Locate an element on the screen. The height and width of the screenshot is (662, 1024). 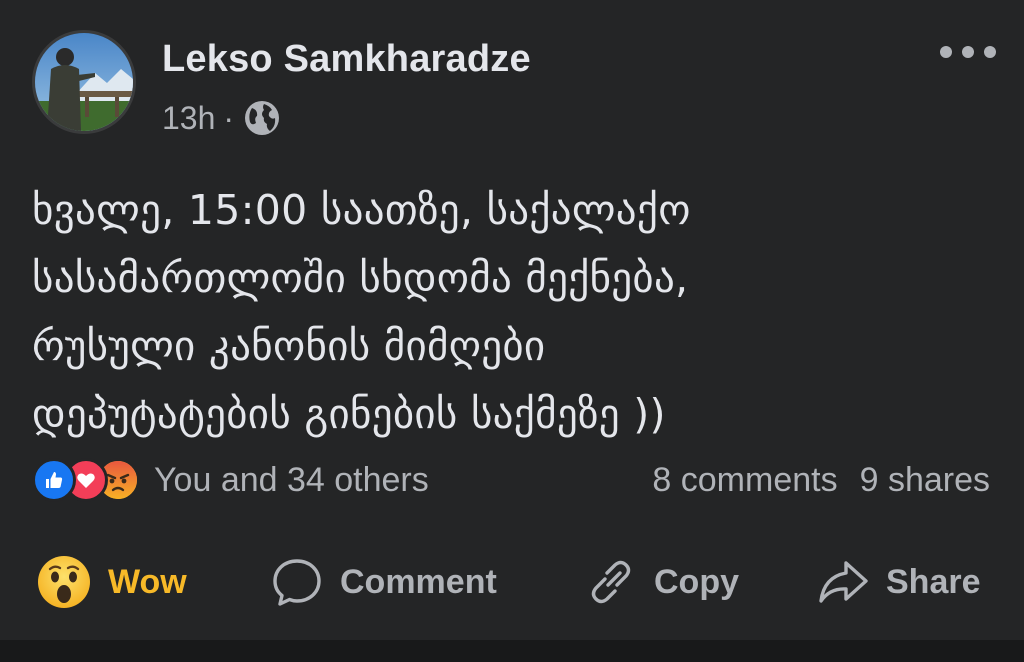
copy-label: Copy is located at coordinates (696, 581).